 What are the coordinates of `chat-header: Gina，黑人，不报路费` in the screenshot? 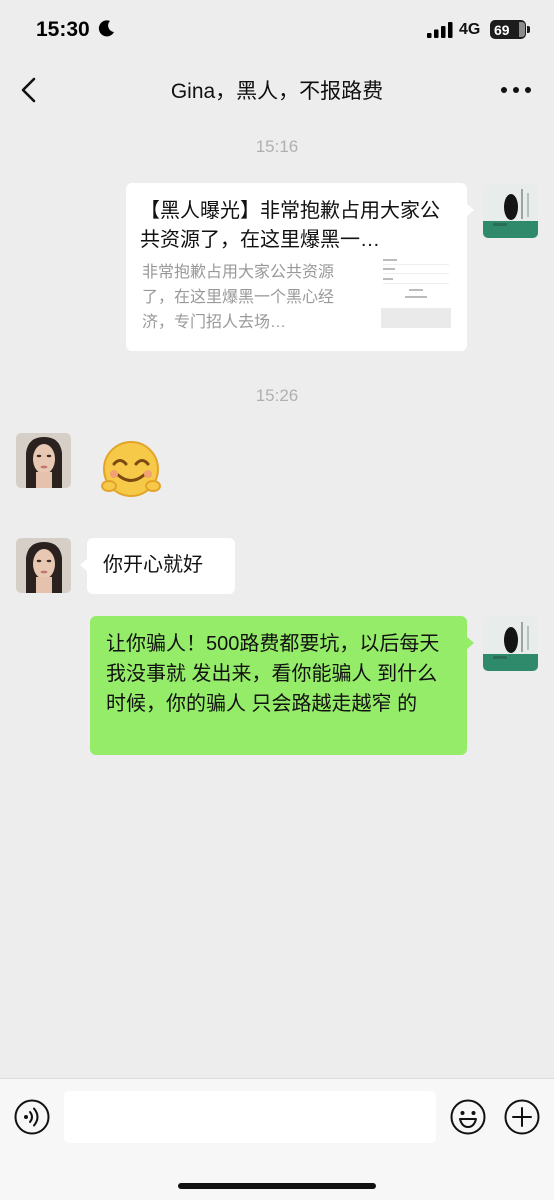 It's located at (277, 89).